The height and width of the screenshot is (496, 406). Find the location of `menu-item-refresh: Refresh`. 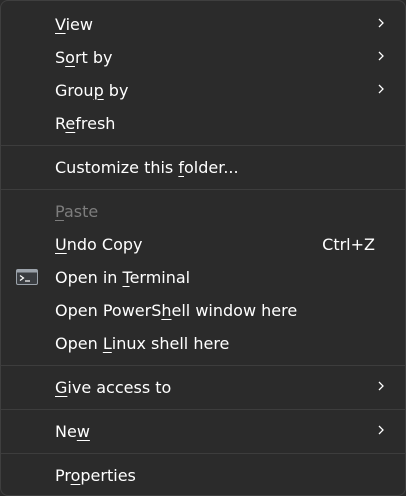

menu-item-refresh: Refresh is located at coordinates (203, 123).